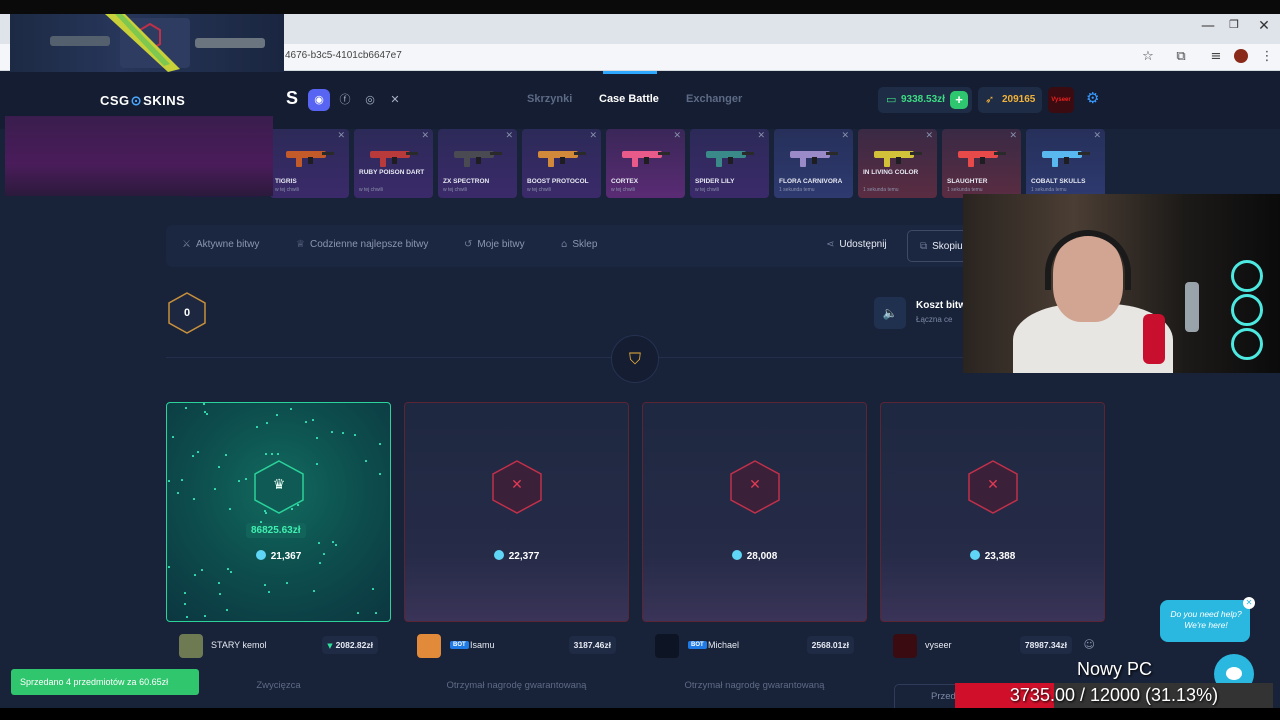 This screenshot has width=1280, height=720. I want to click on window-minimize-button: —, so click(1208, 26).